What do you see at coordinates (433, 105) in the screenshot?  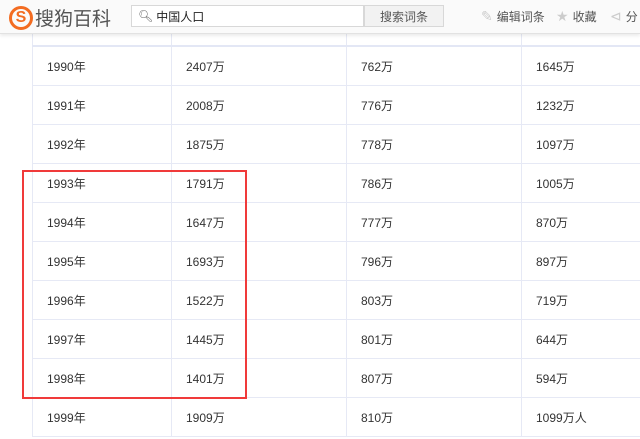 I see `table-cell: 776万` at bounding box center [433, 105].